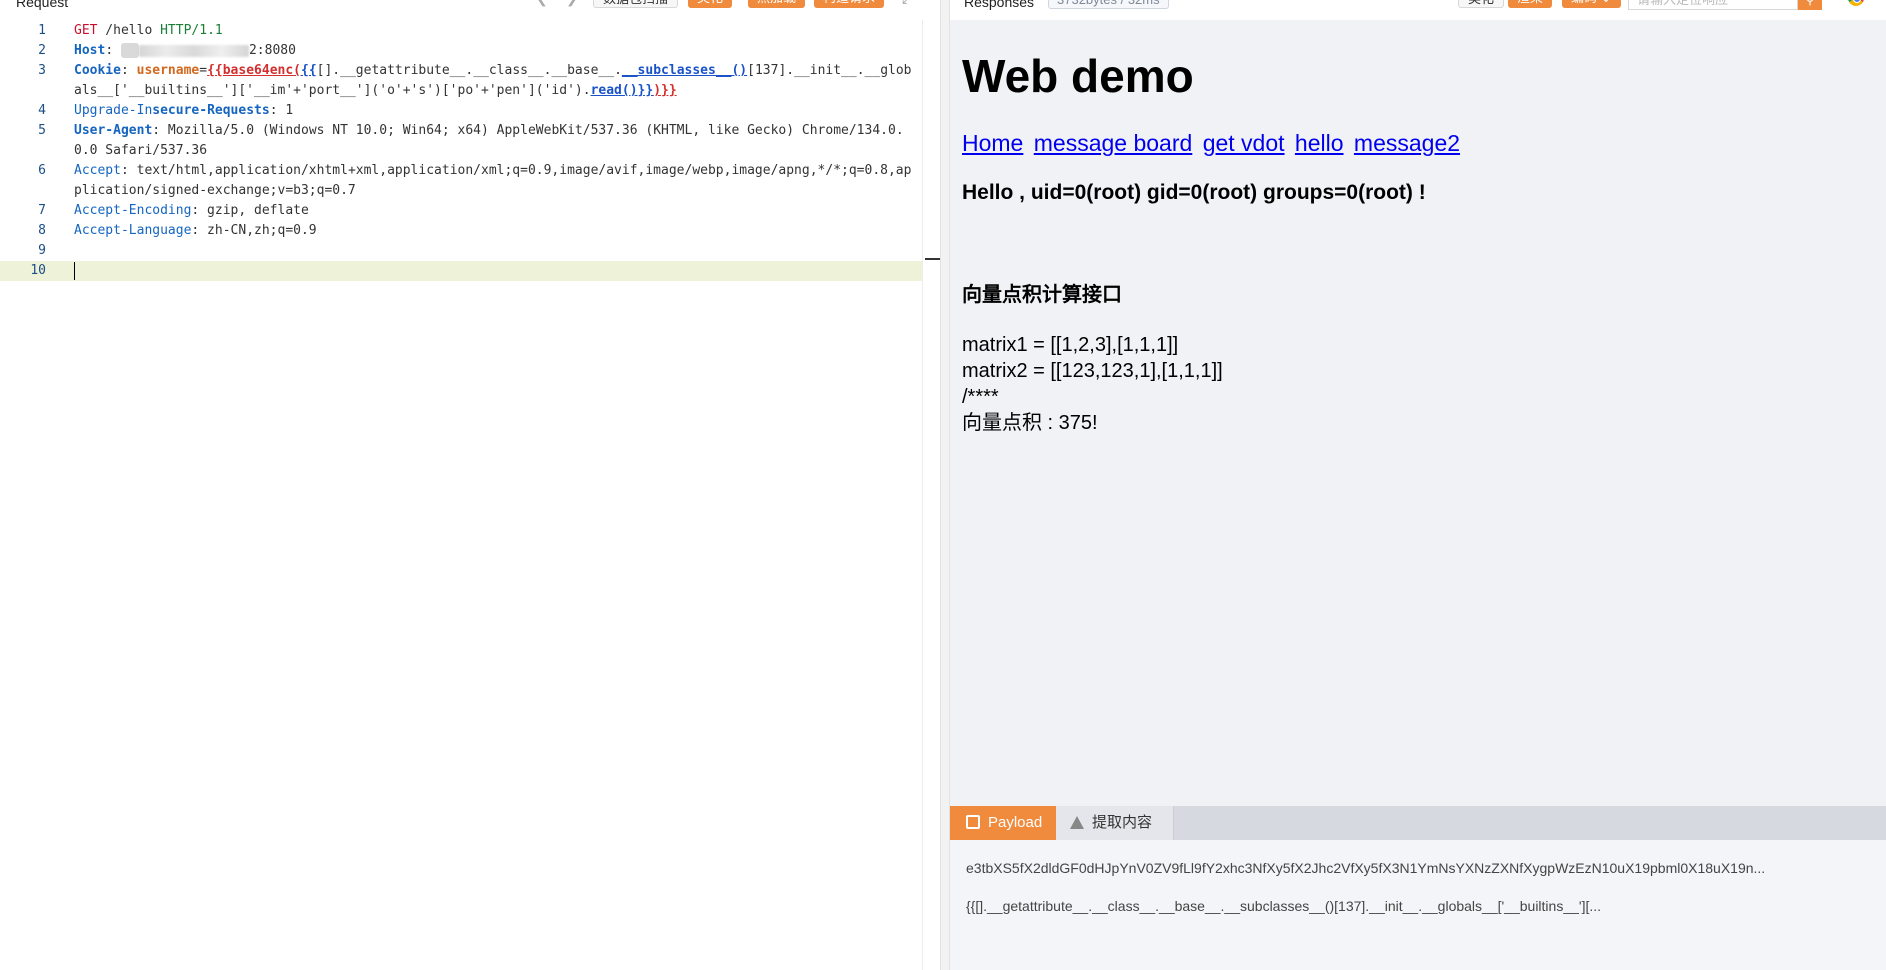 The image size is (1886, 970). I want to click on code-line: 4 Upgrade-Insecure-Requests: 1, so click(470, 111).